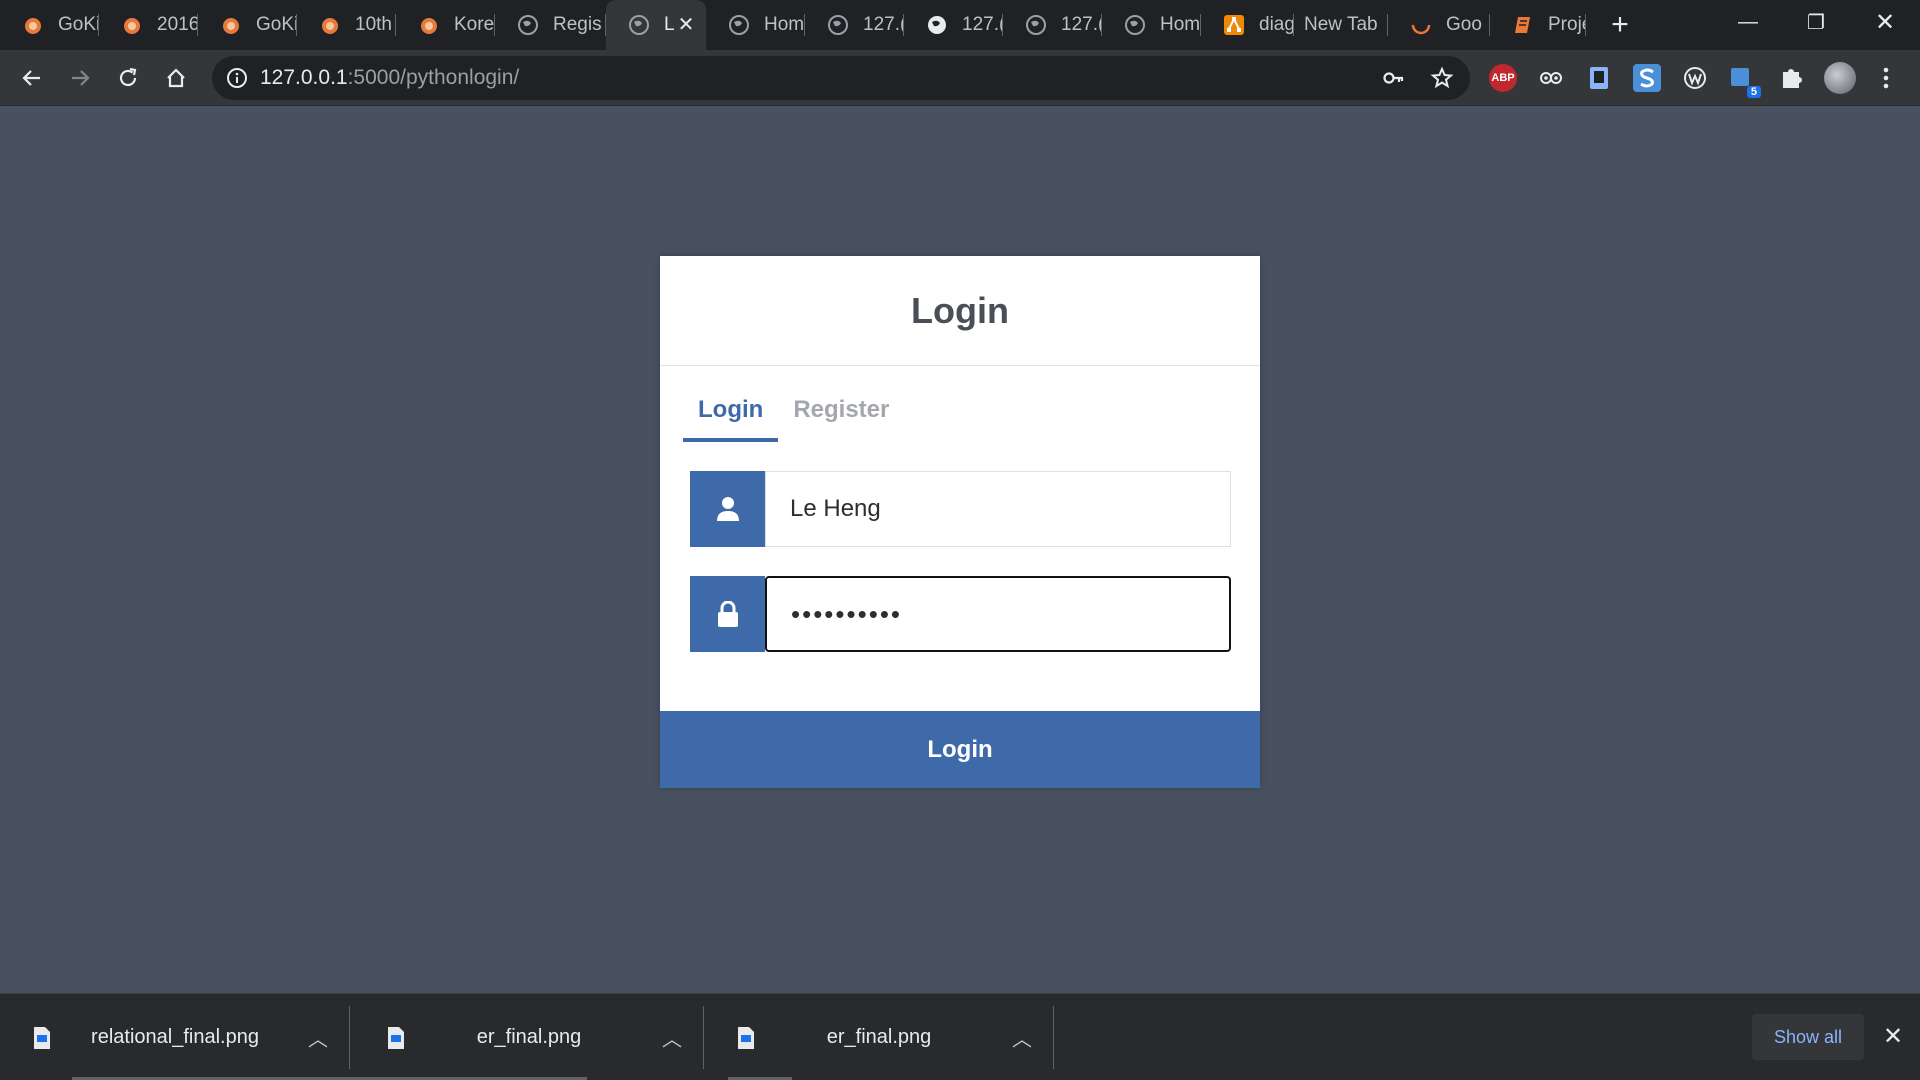 The width and height of the screenshot is (1920, 1080). I want to click on browser-tab: Regis, so click(550, 25).